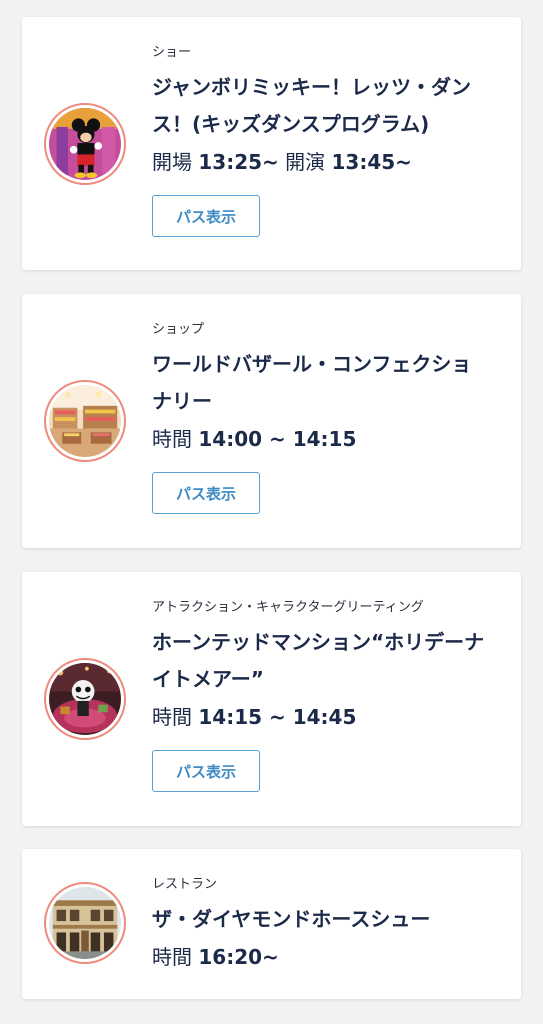 The width and height of the screenshot is (543, 1024). What do you see at coordinates (238, 162) in the screenshot?
I see `time-value: 13:25~` at bounding box center [238, 162].